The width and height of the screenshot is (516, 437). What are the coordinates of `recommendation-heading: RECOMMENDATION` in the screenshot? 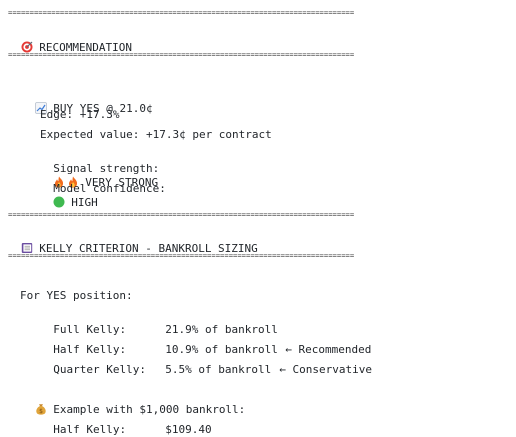 It's located at (70, 40).